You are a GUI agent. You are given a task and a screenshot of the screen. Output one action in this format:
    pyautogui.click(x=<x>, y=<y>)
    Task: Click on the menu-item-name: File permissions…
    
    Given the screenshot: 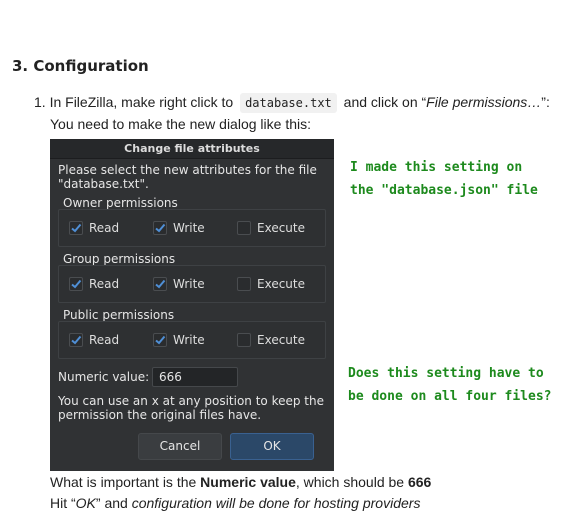 What is the action you would take?
    pyautogui.click(x=484, y=102)
    